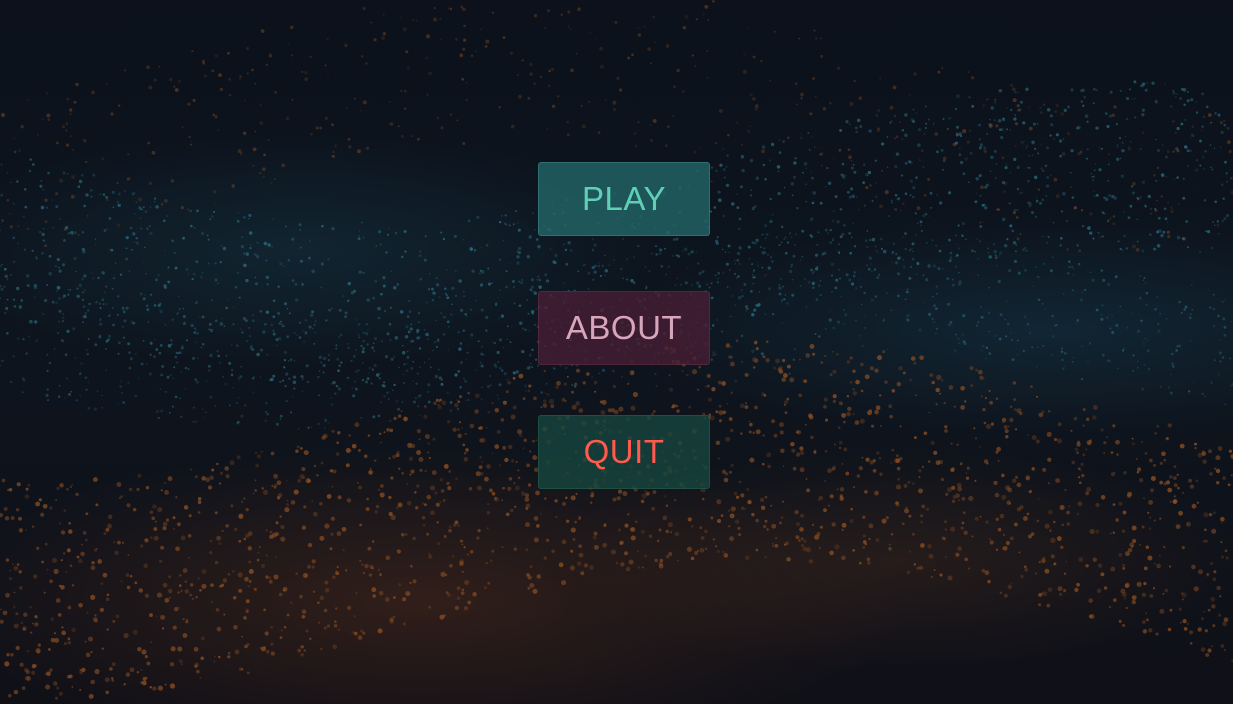 This screenshot has width=1233, height=704. I want to click on quit-button-label: QUIT, so click(624, 451).